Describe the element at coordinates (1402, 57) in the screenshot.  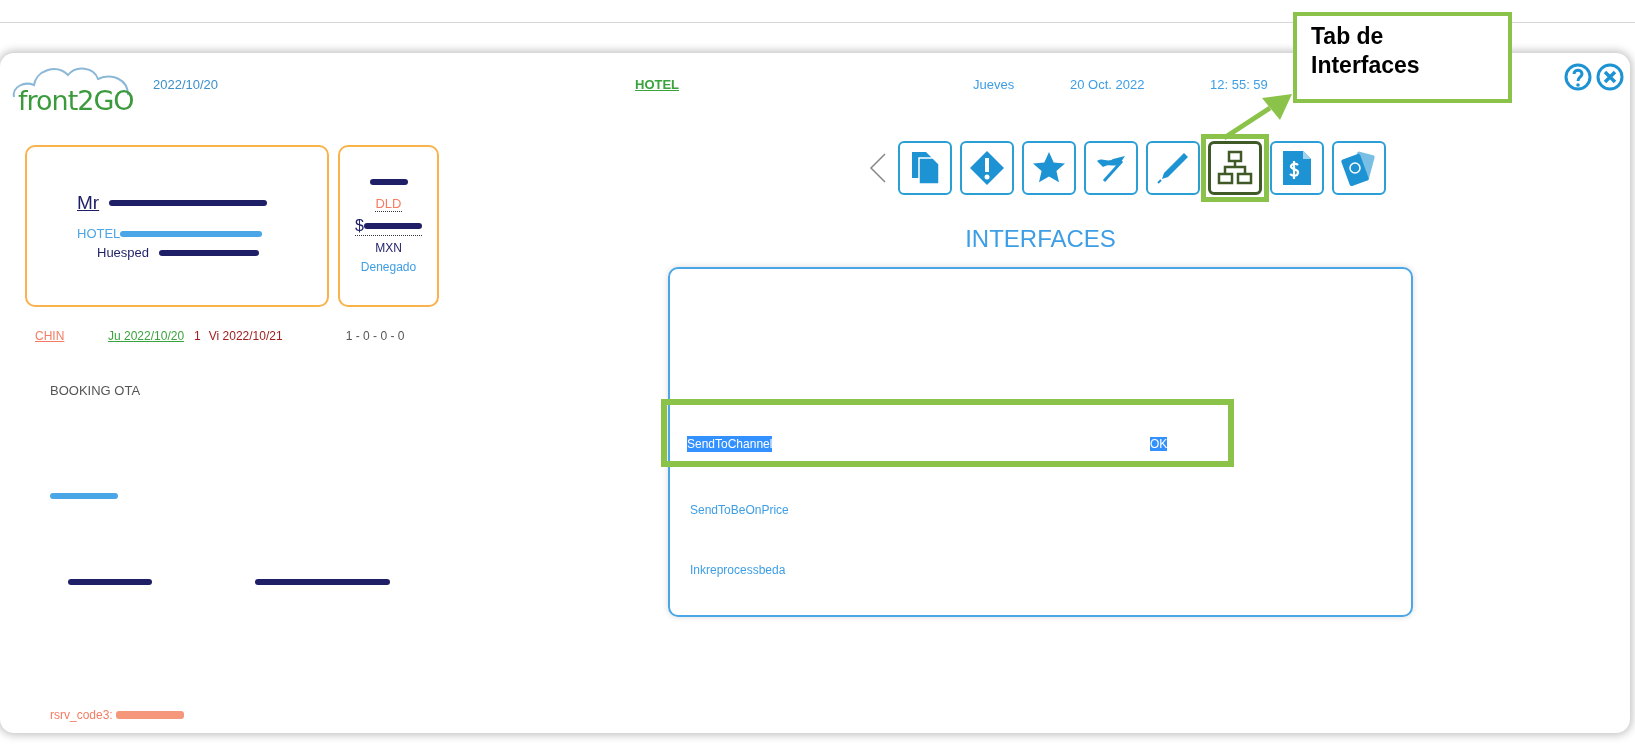
I see `callout-label: Tab de Interfaces` at that location.